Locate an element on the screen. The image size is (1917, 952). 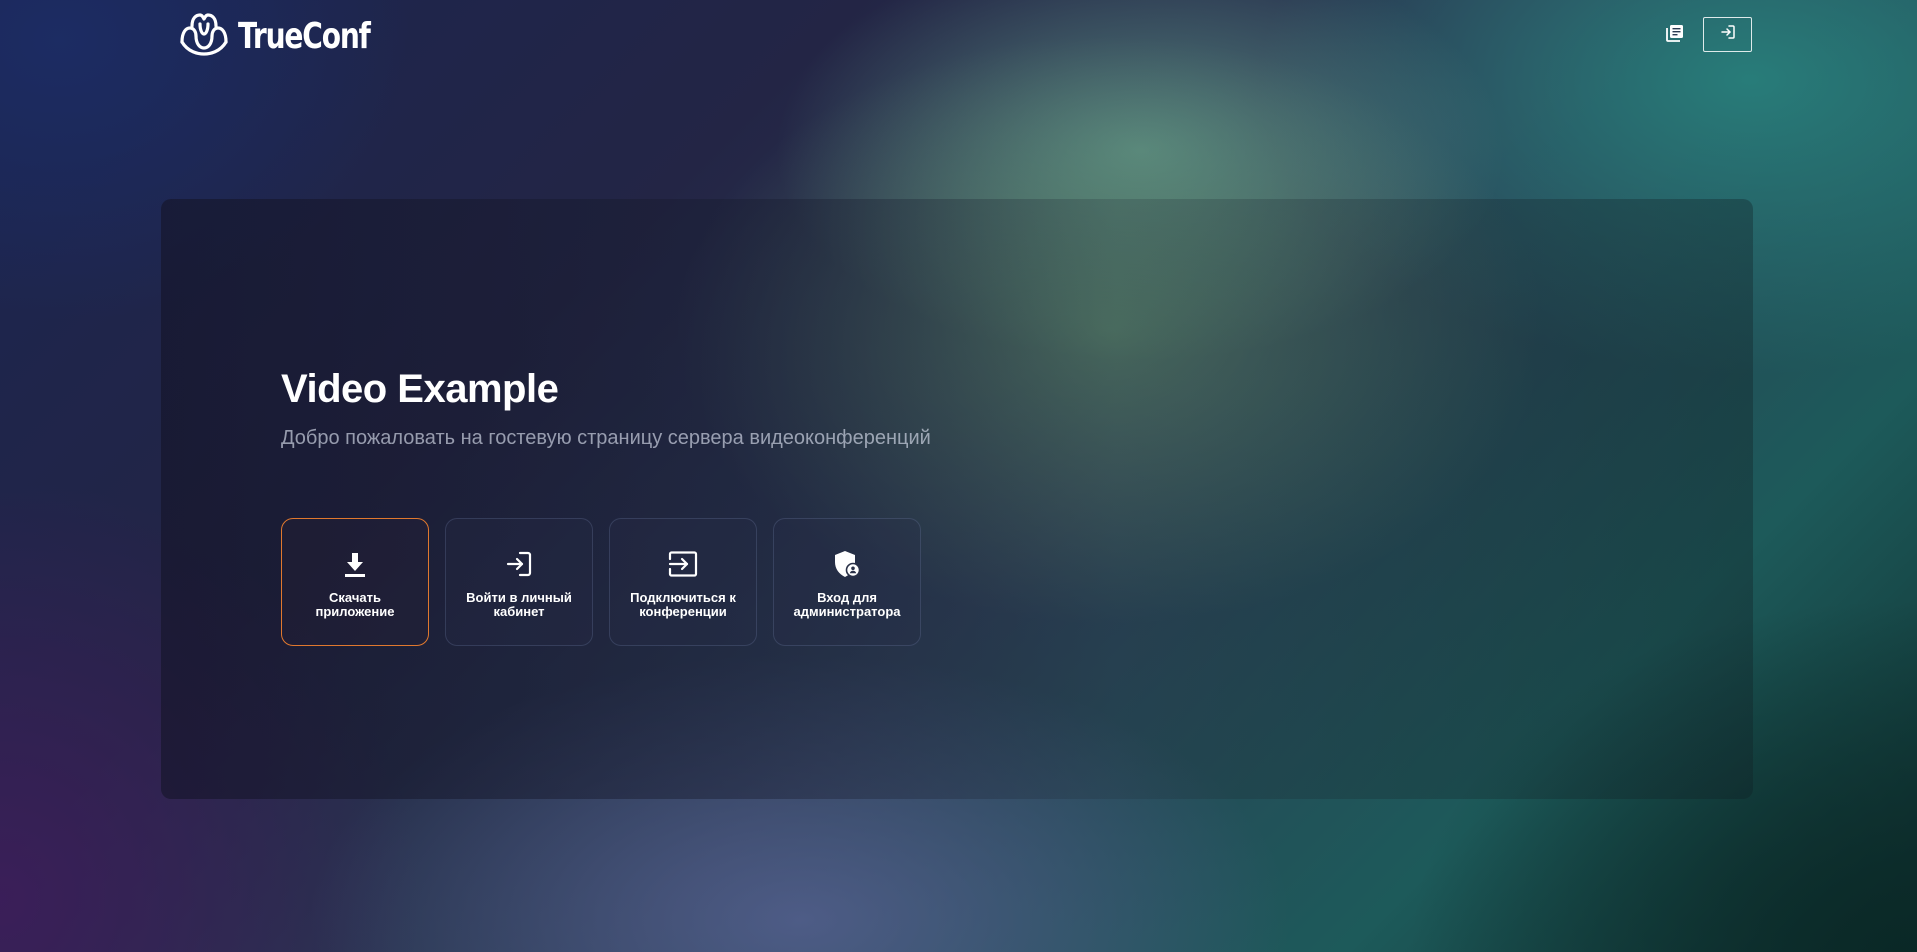
admin-shield-icon is located at coordinates (847, 564).